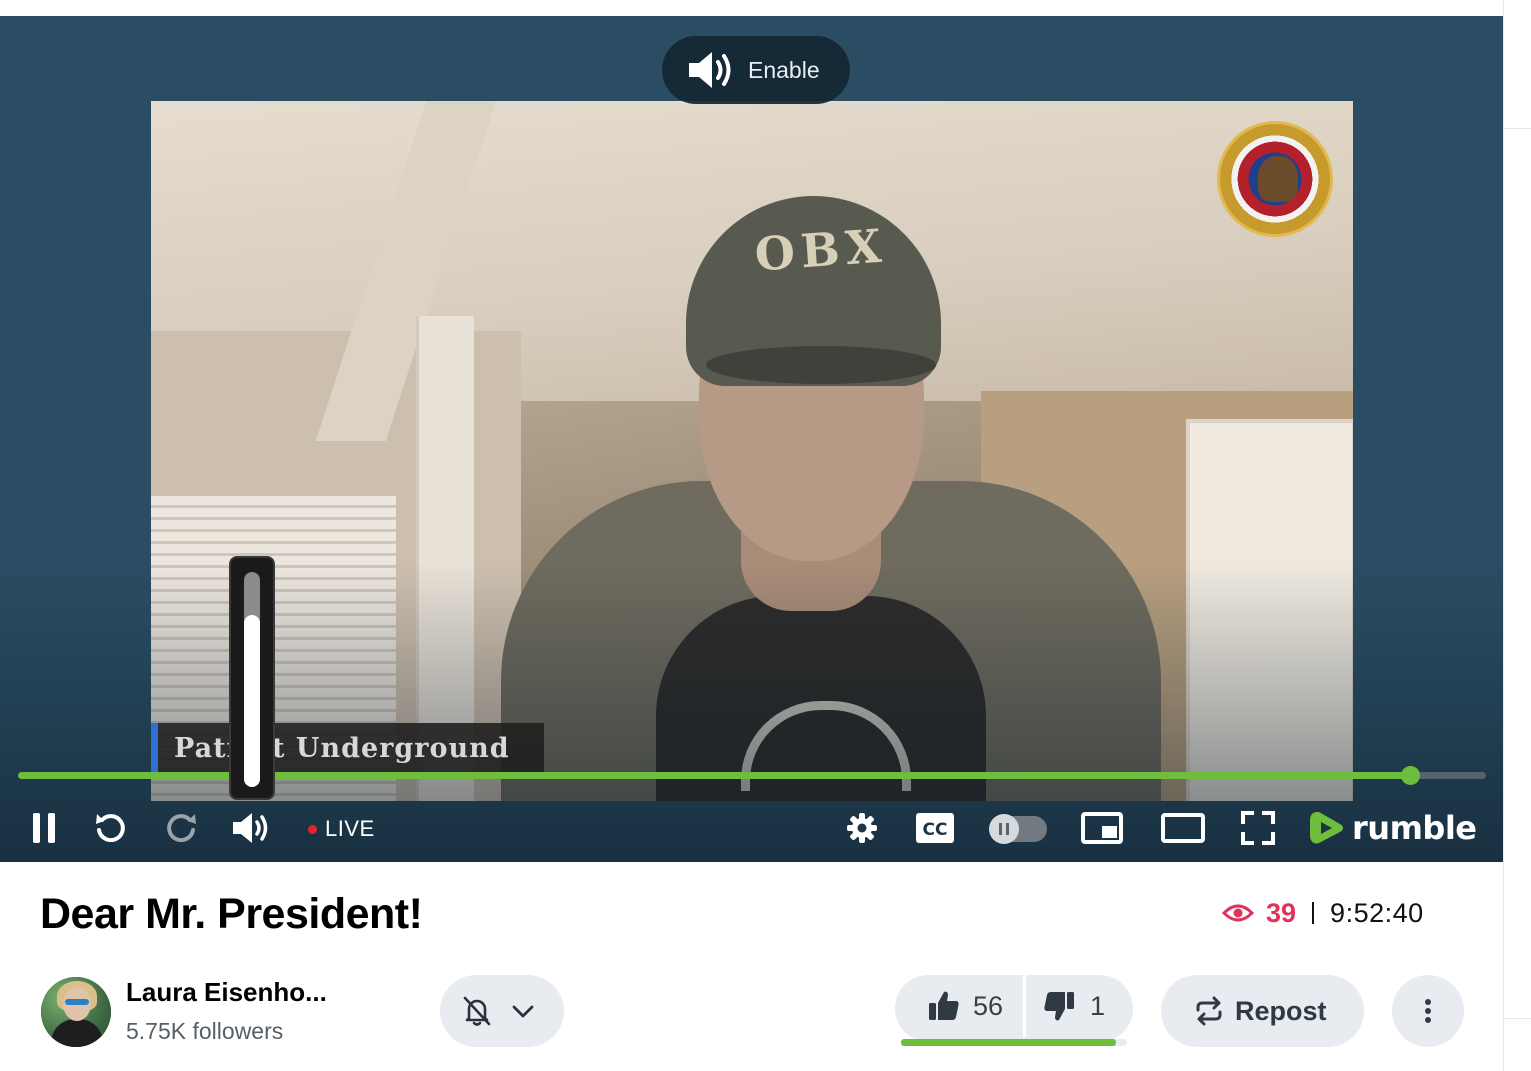  Describe the element at coordinates (1281, 912) in the screenshot. I see `view-count: 39` at that location.